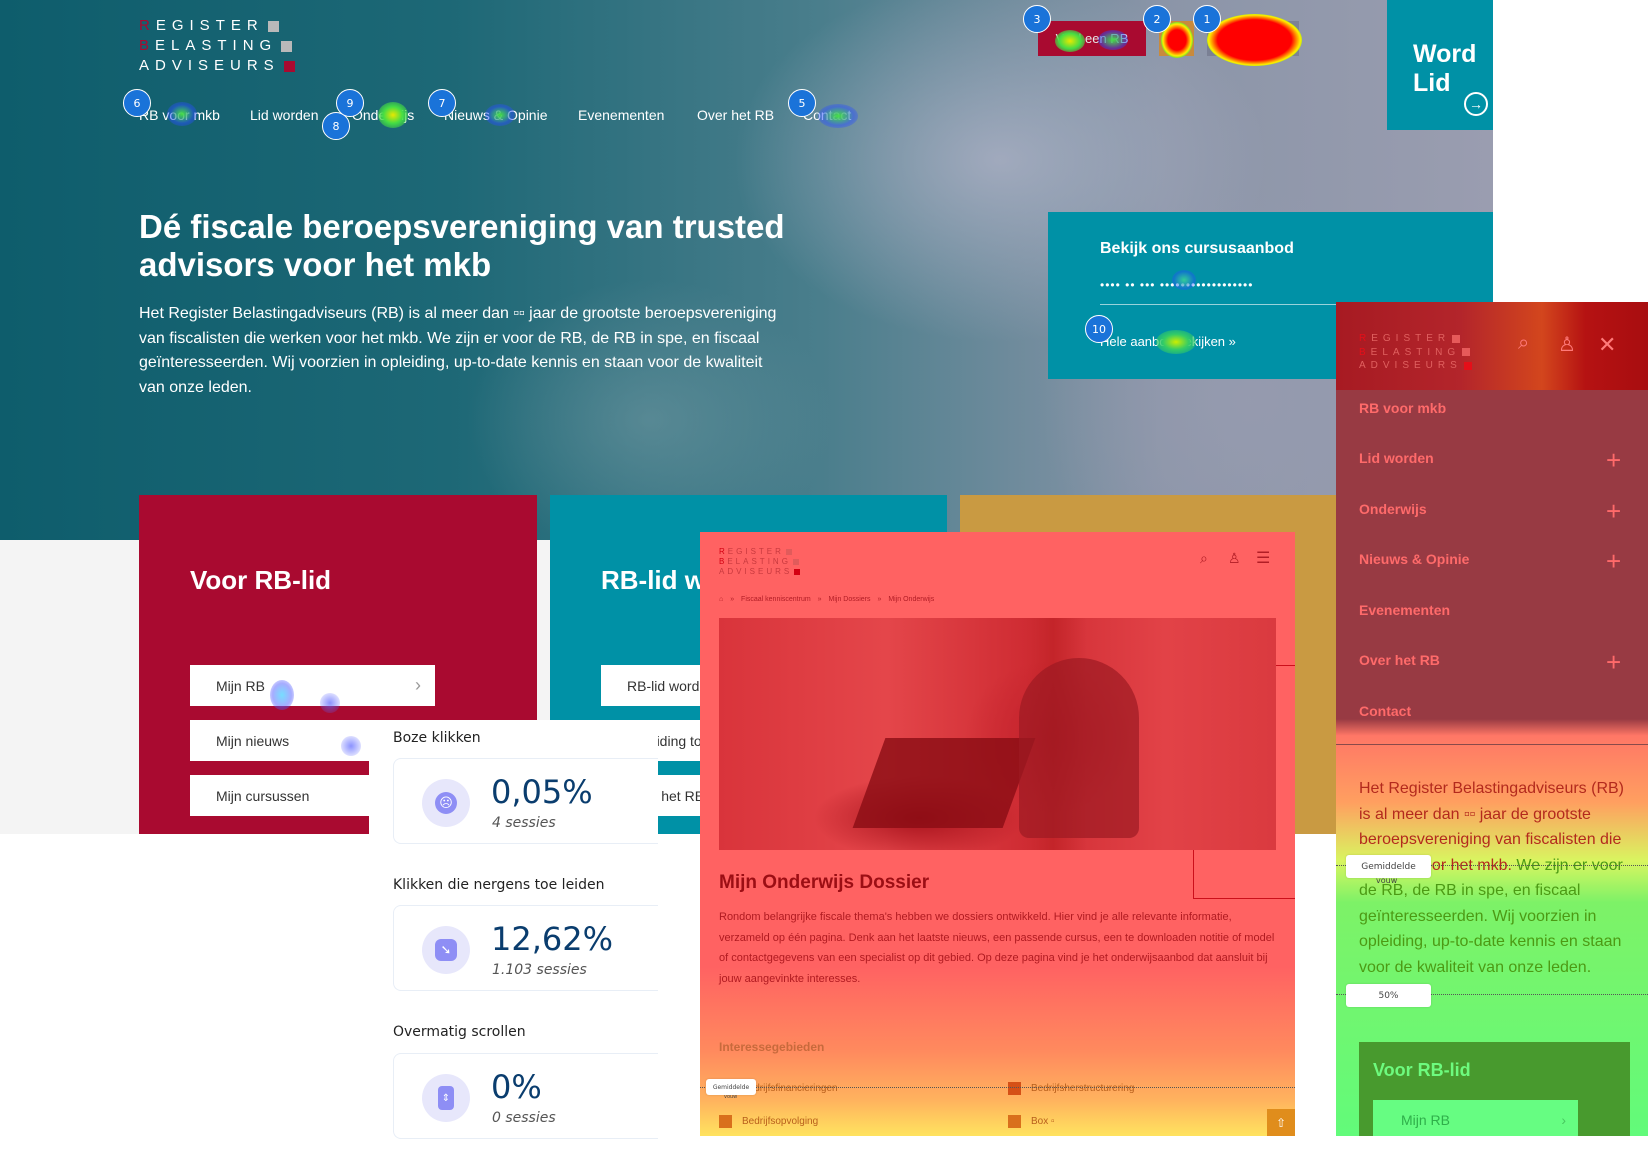 The image size is (1648, 1163). Describe the element at coordinates (524, 1118) in the screenshot. I see `stat-sessions: 0 sessies` at that location.